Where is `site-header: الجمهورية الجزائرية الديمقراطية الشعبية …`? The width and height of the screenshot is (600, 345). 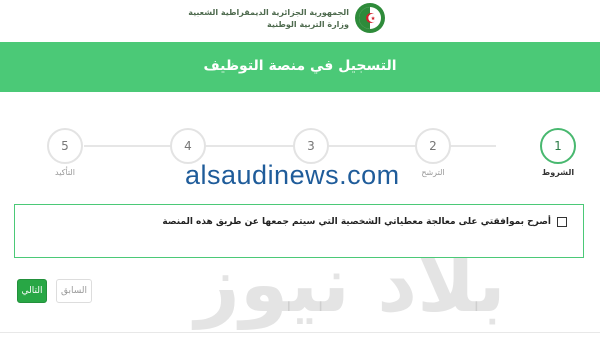
site-header: الجمهورية الجزائرية الديمقراطية الشعبية … is located at coordinates (300, 20).